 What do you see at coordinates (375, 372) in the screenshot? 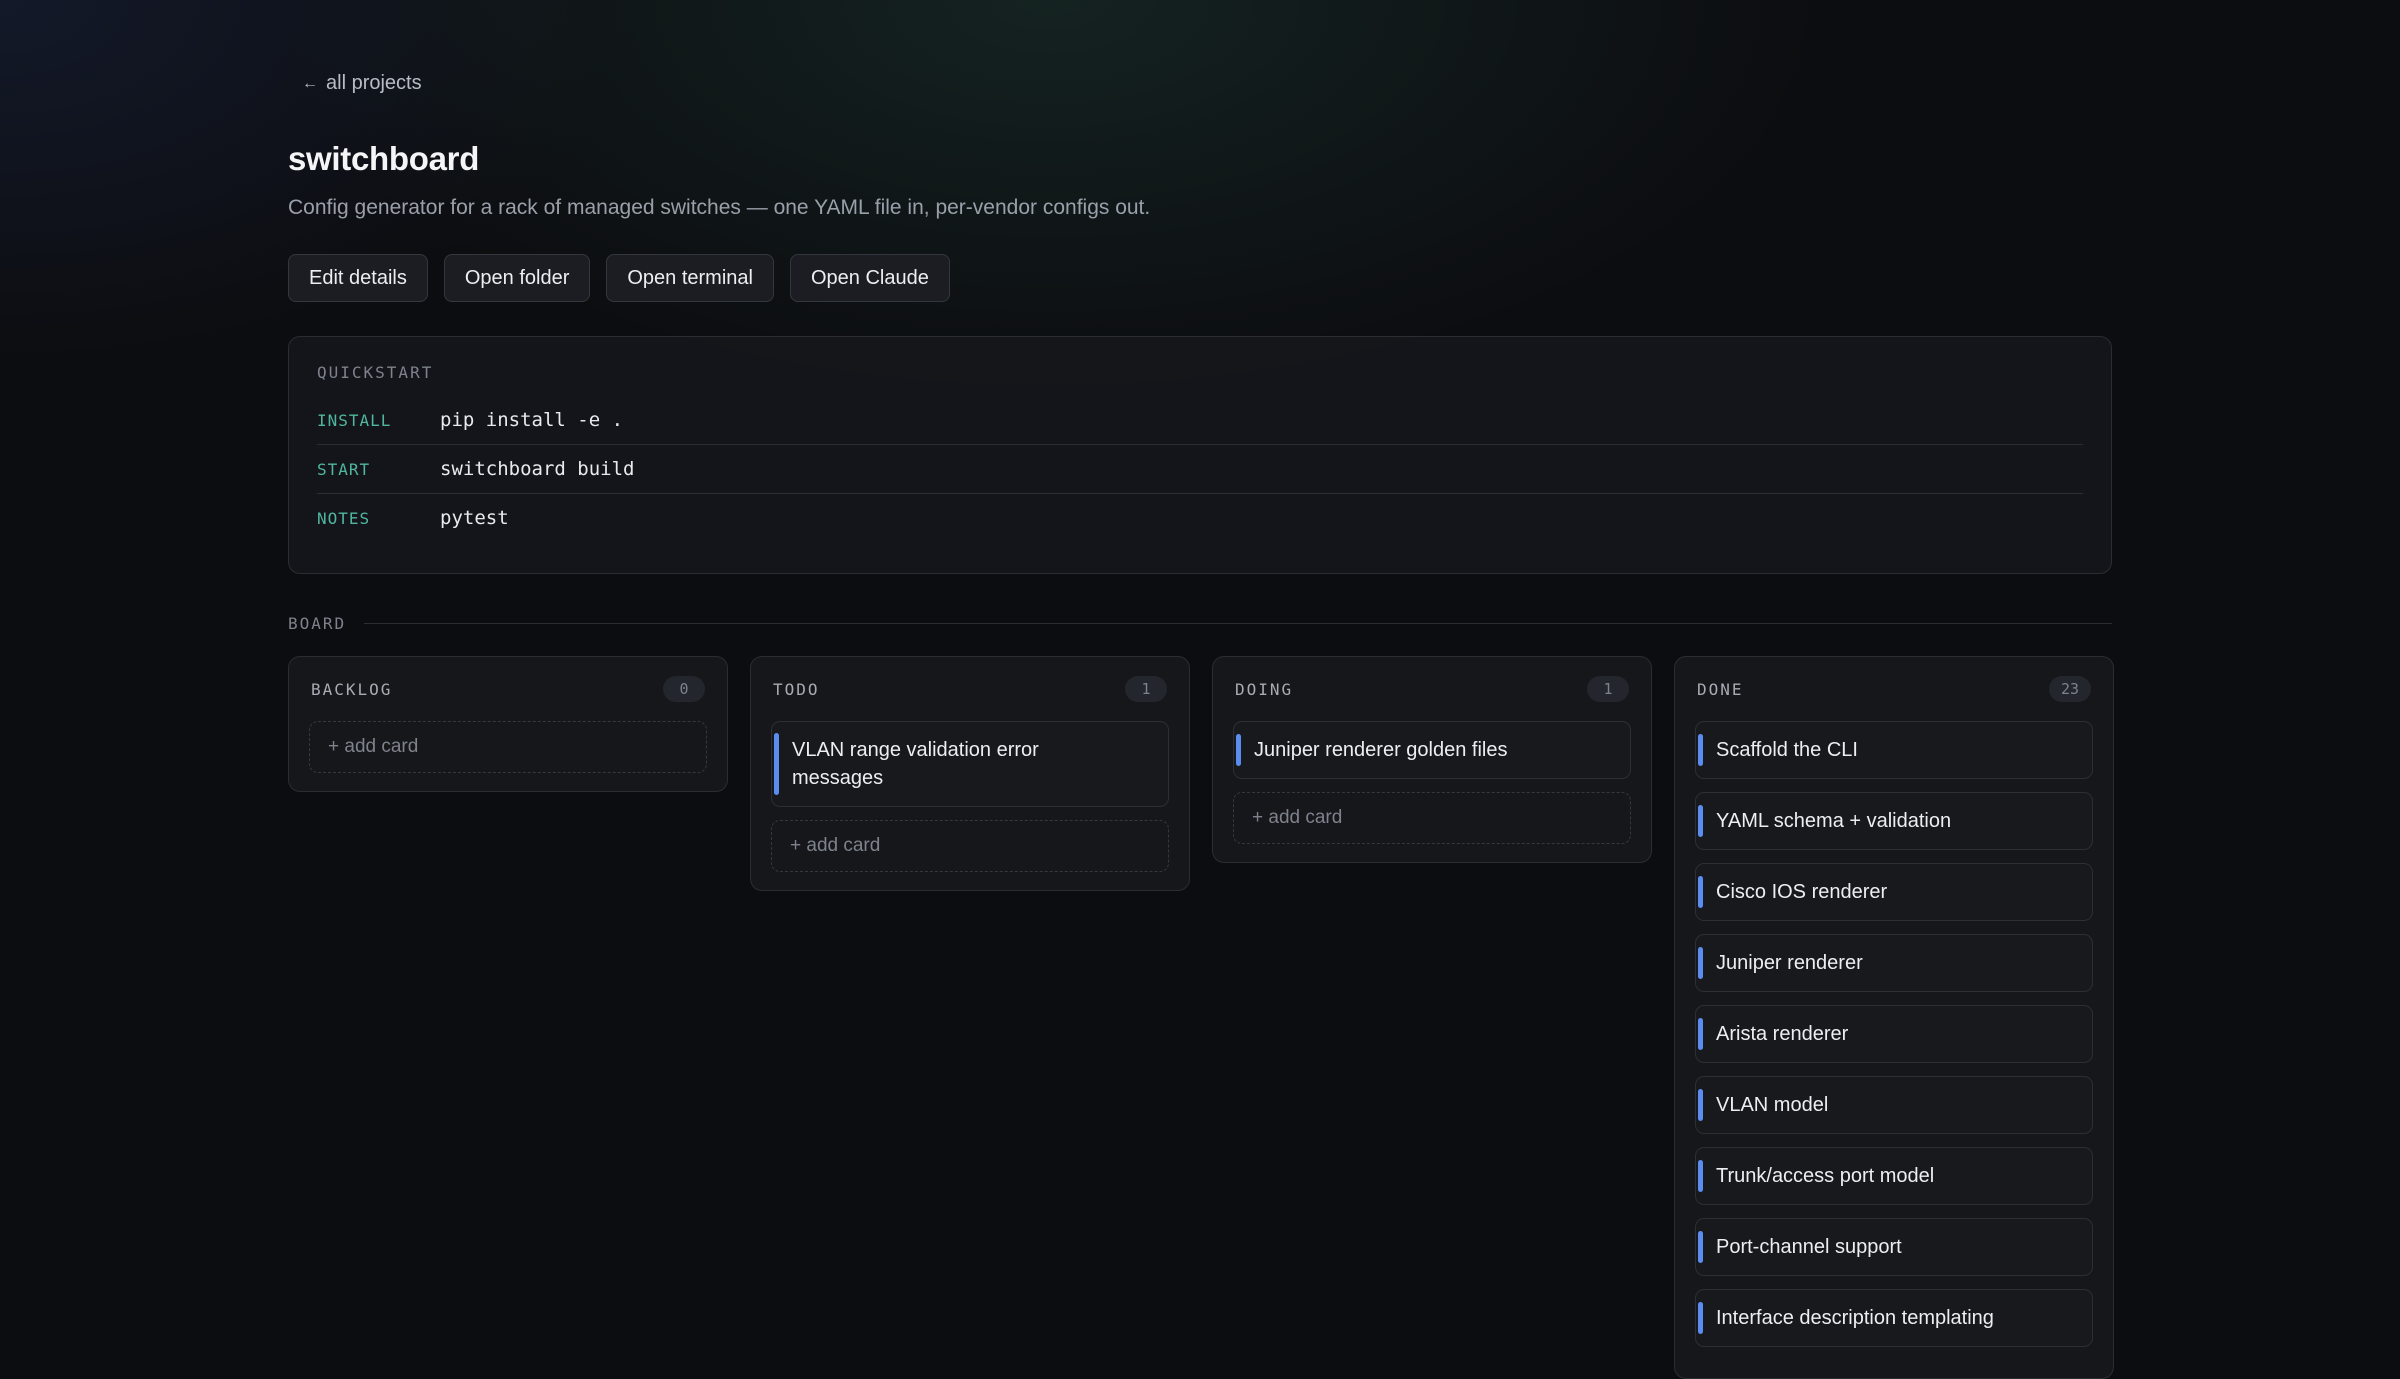
I see `quickstart-heading: QUICKSTART` at bounding box center [375, 372].